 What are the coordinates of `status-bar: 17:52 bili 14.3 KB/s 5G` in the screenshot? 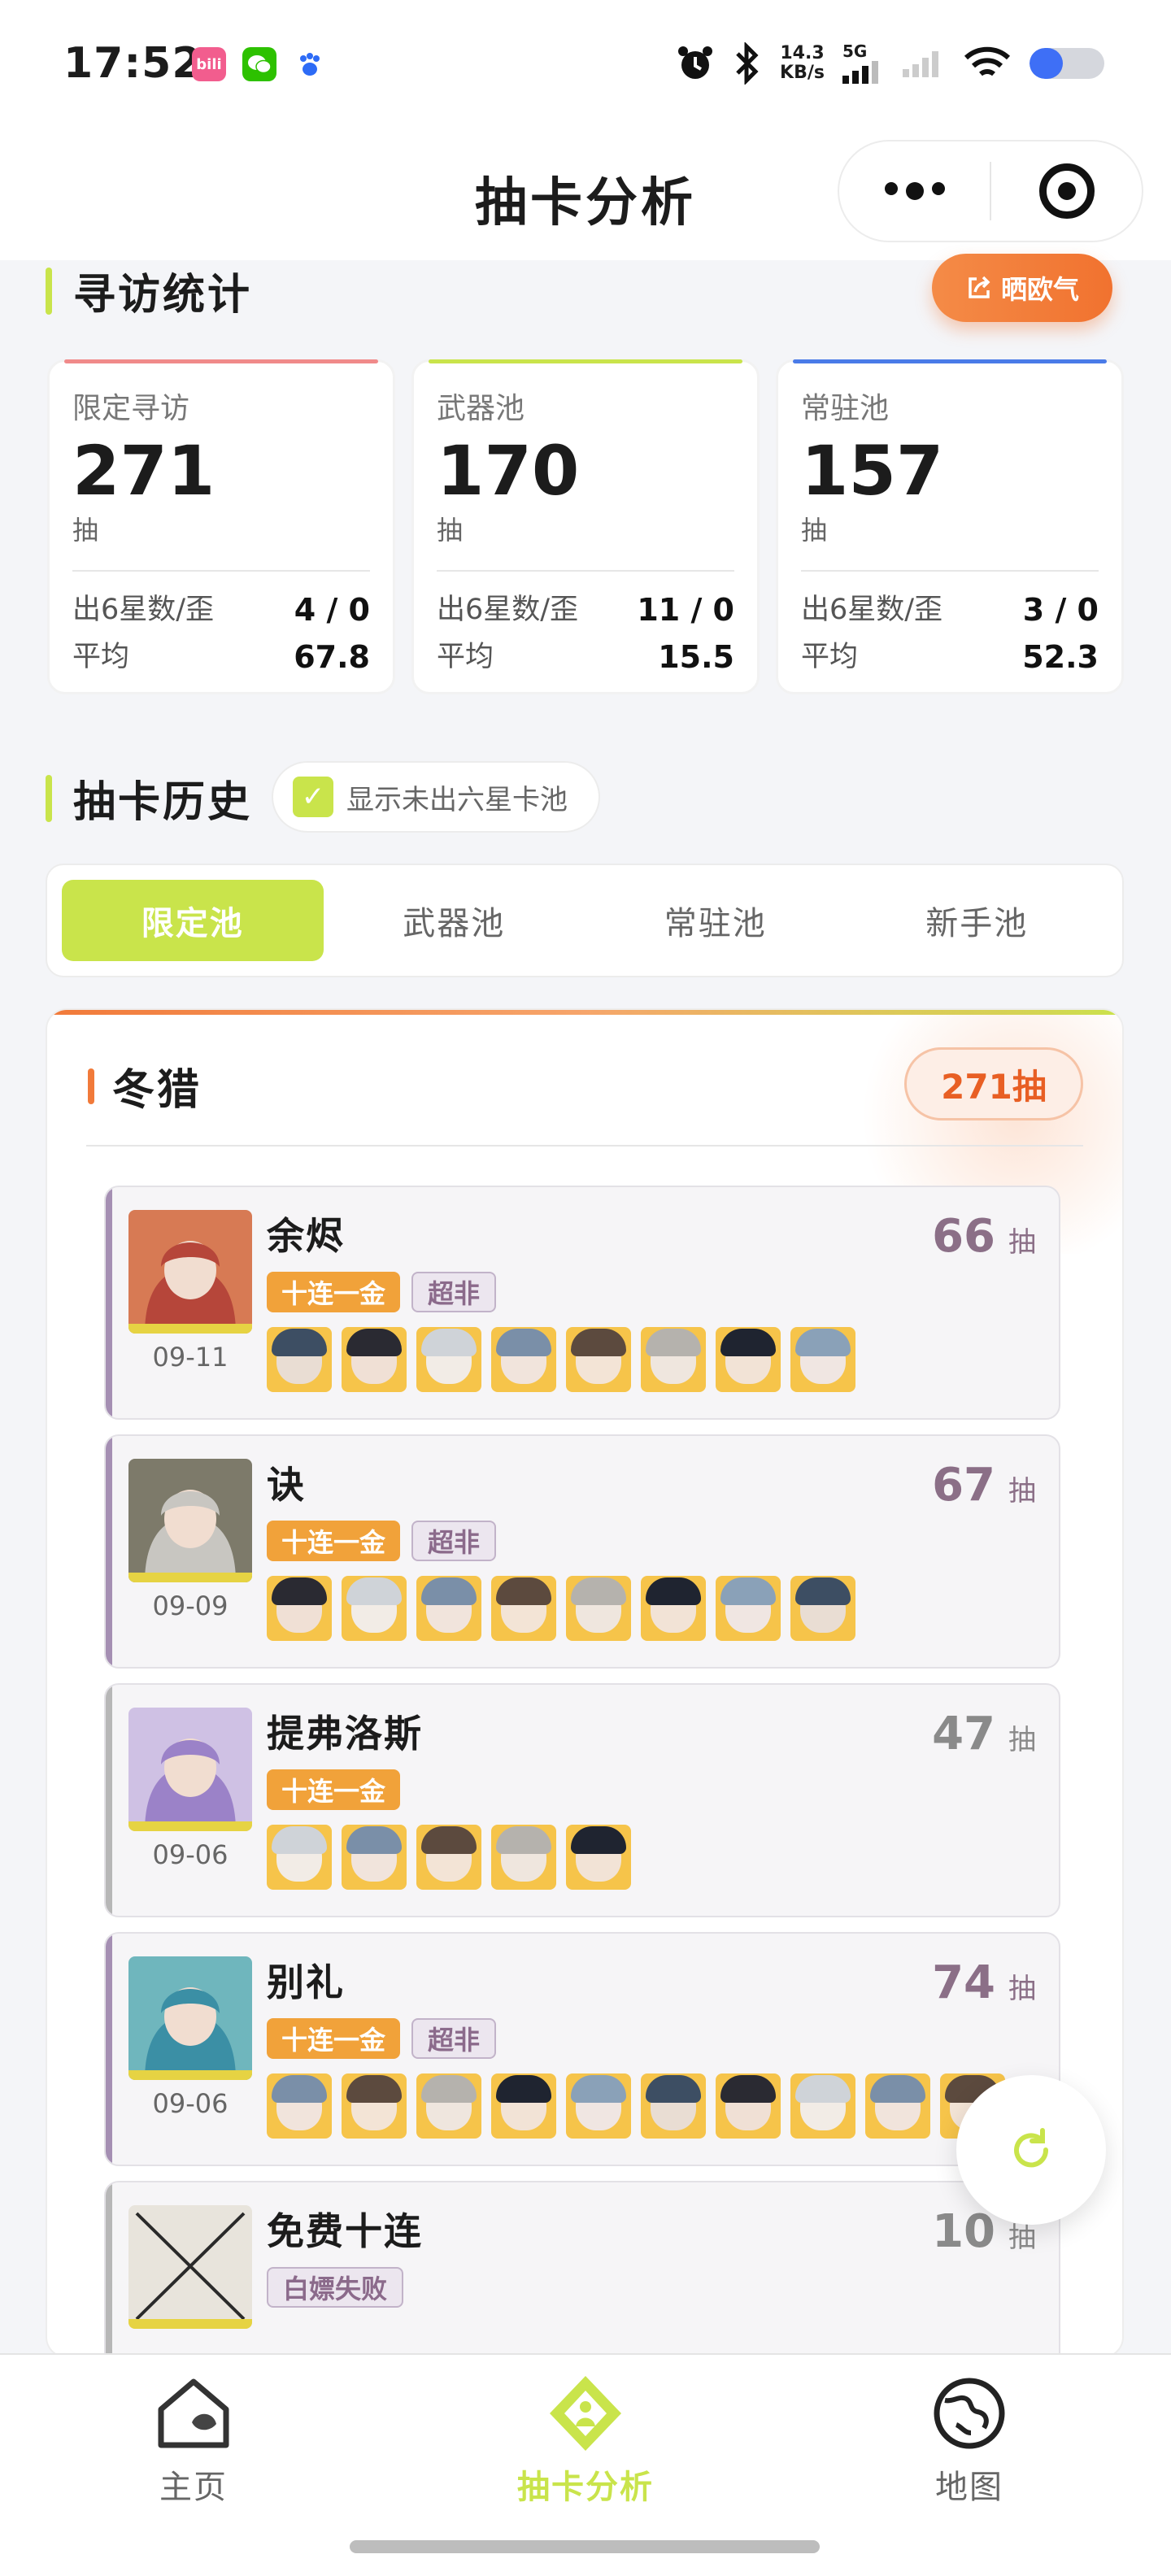 It's located at (585, 65).